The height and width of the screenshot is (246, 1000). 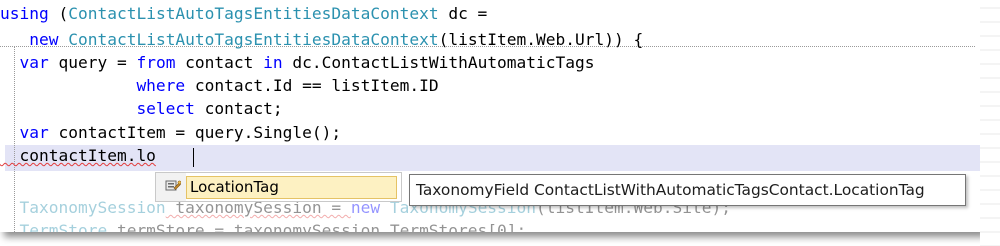 What do you see at coordinates (438, 62) in the screenshot?
I see `code-token: dc.ContactListWithAutomaticTags` at bounding box center [438, 62].